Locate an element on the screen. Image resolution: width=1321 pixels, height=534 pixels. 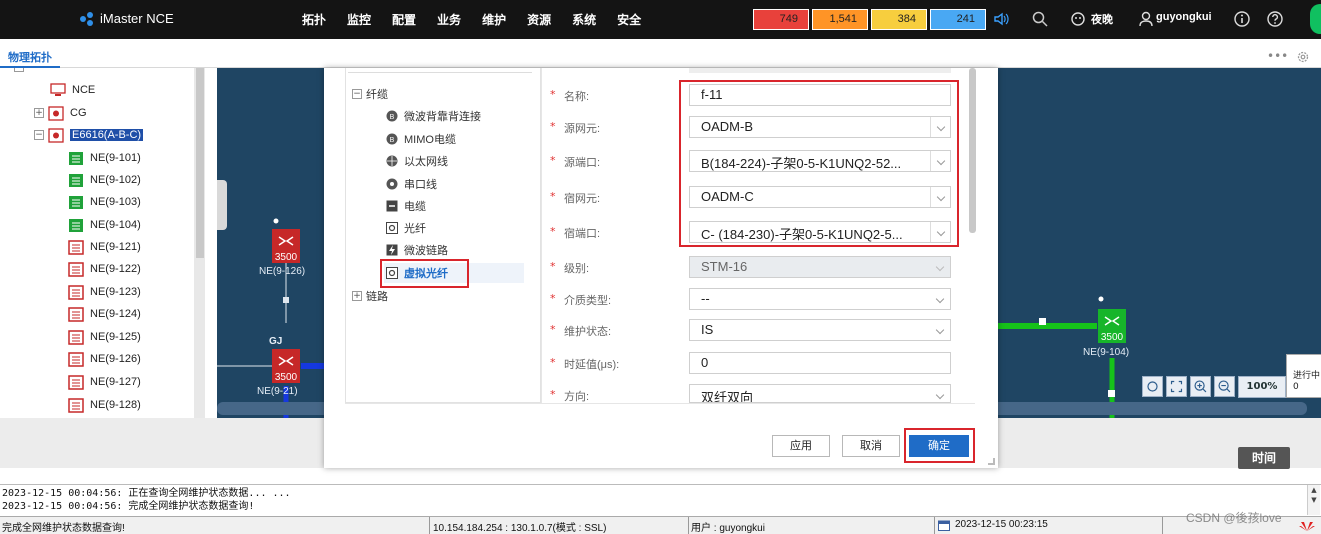
tree-item-ne: NE(9-128) is located at coordinates (104, 405).